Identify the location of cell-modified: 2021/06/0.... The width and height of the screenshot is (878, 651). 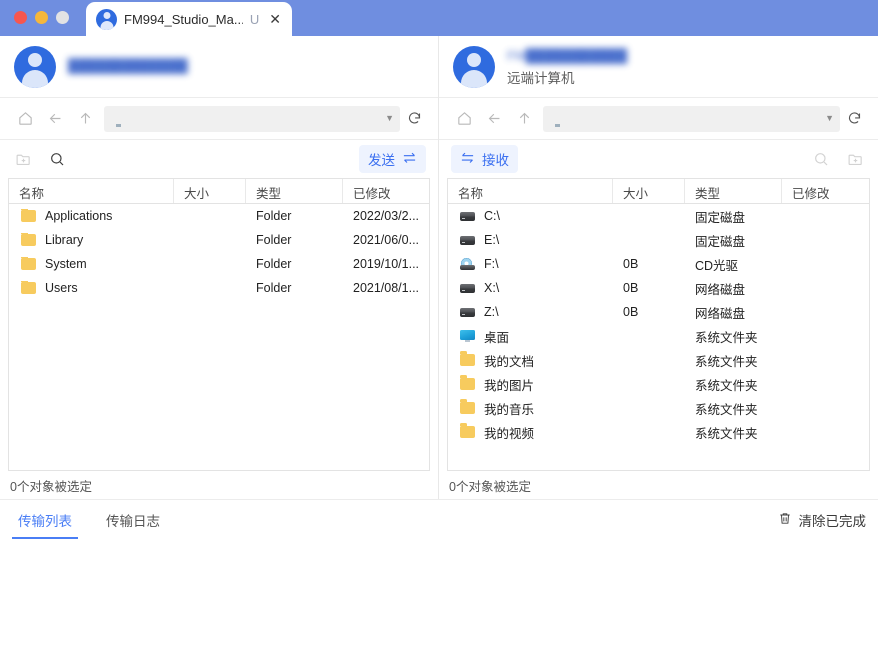
(386, 240).